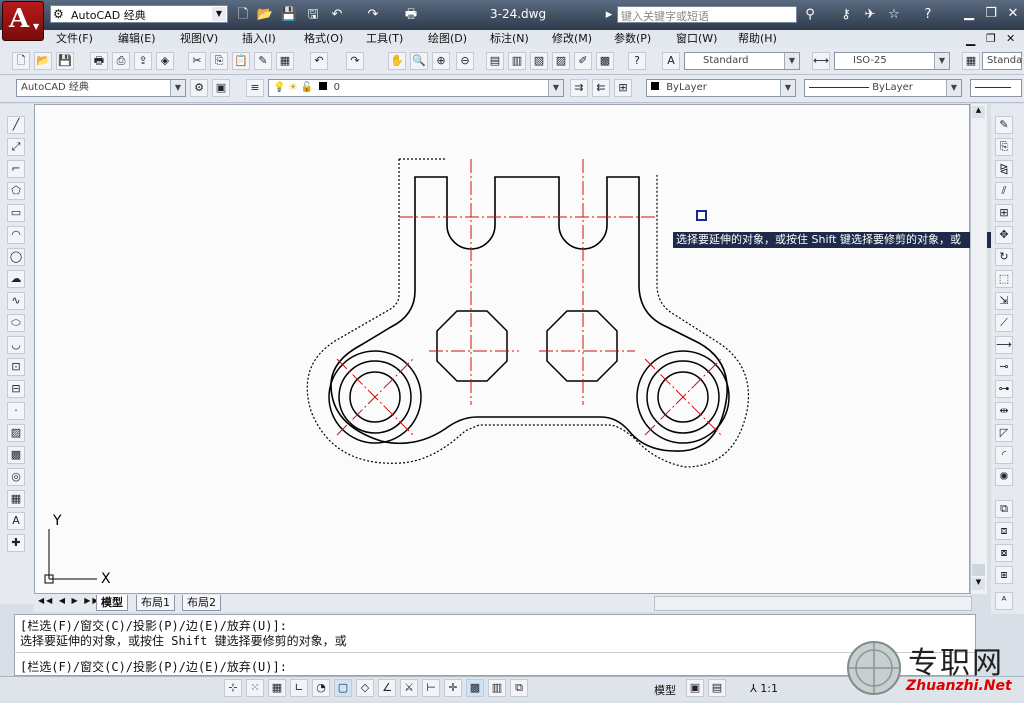  What do you see at coordinates (16, 477) in the screenshot?
I see `region-icon: ◎` at bounding box center [16, 477].